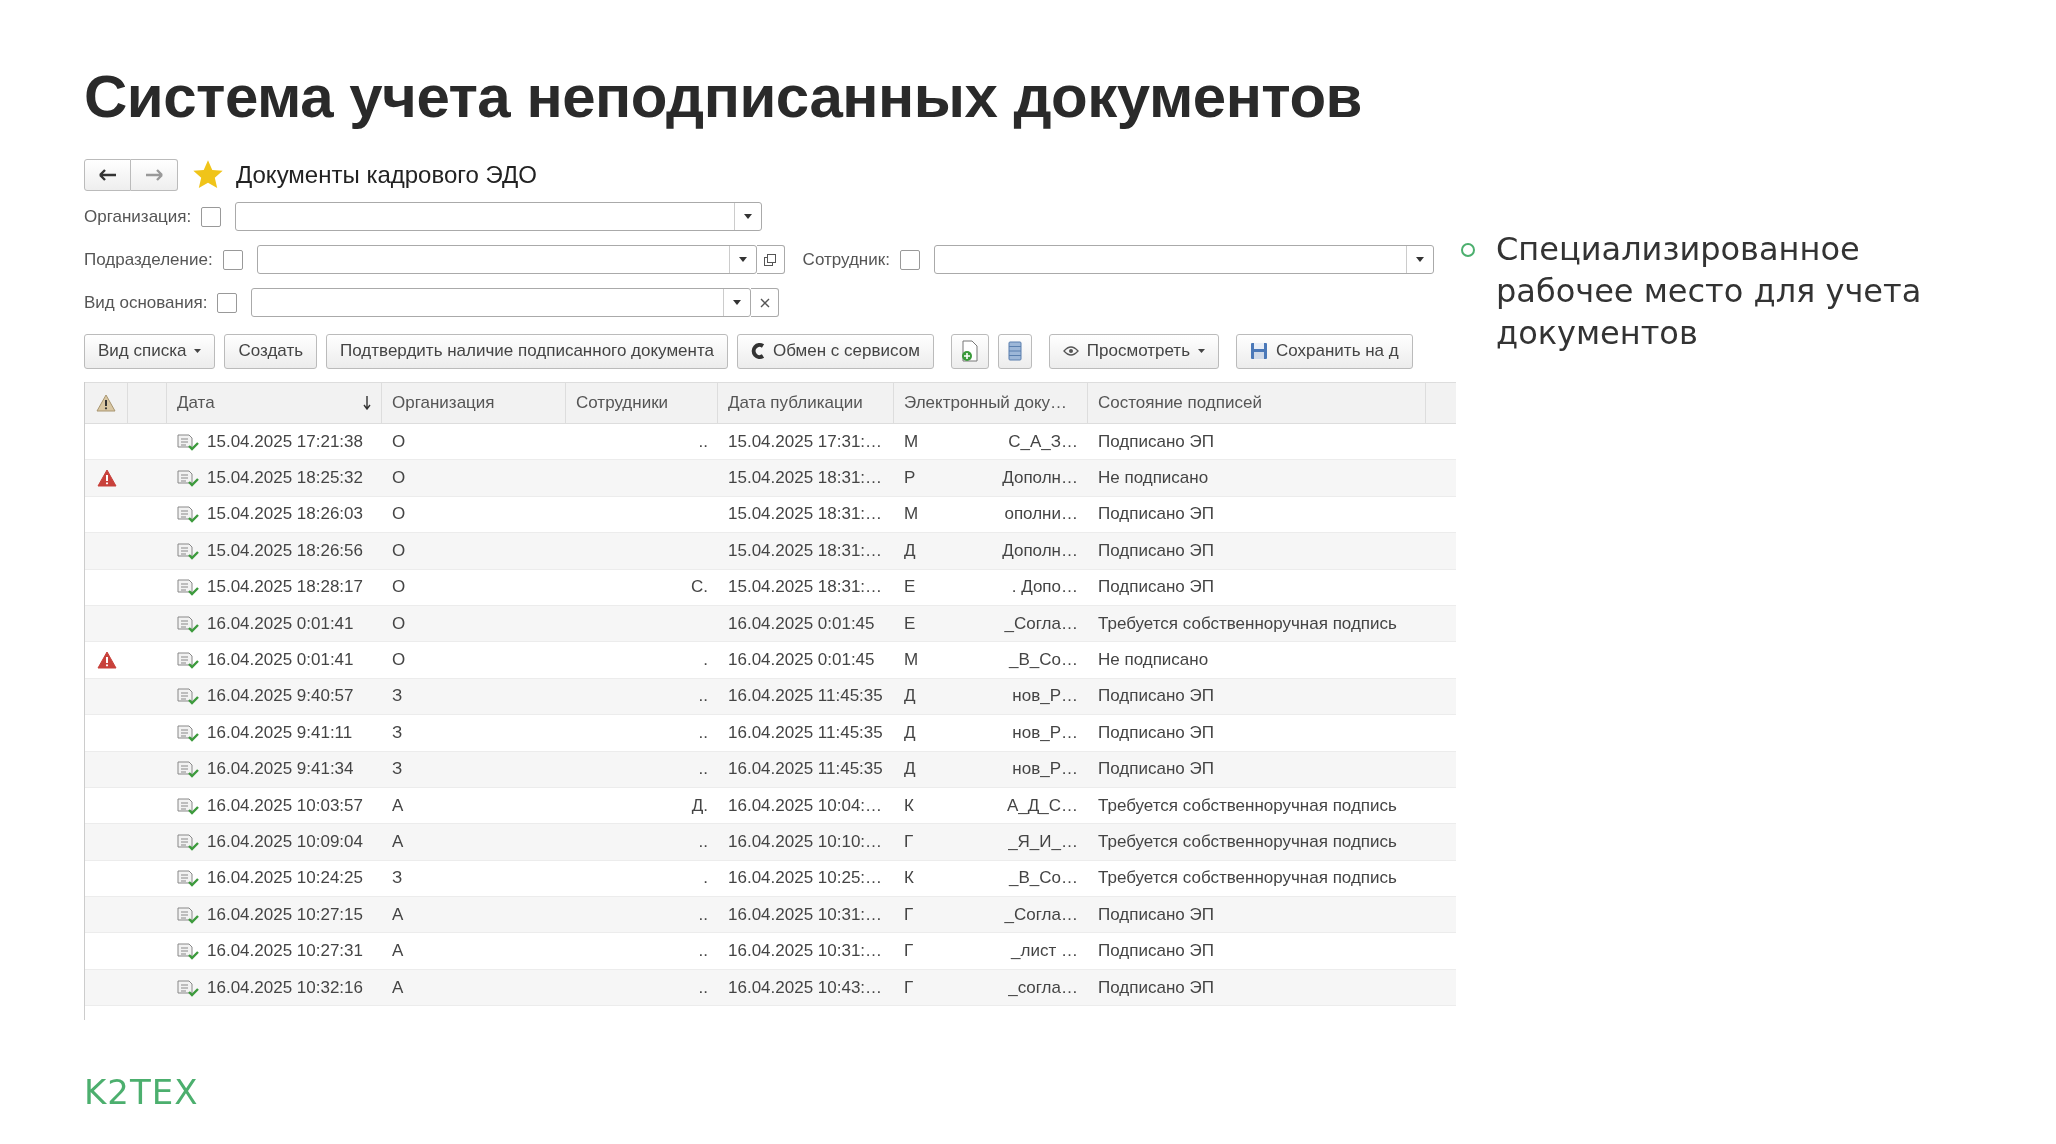  What do you see at coordinates (1201, 351) in the screenshot?
I see `caret-icon` at bounding box center [1201, 351].